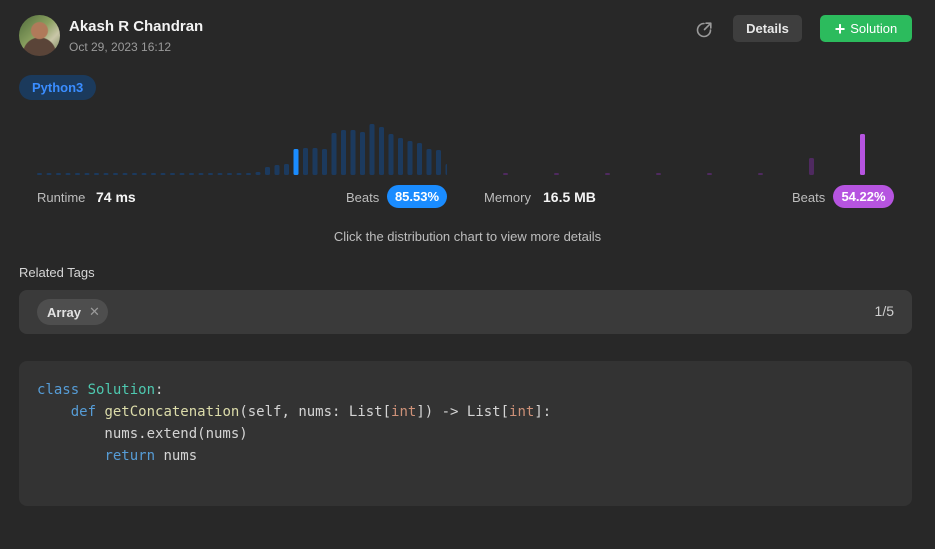  What do you see at coordinates (116, 197) in the screenshot?
I see `runtime-value: 74 ms` at bounding box center [116, 197].